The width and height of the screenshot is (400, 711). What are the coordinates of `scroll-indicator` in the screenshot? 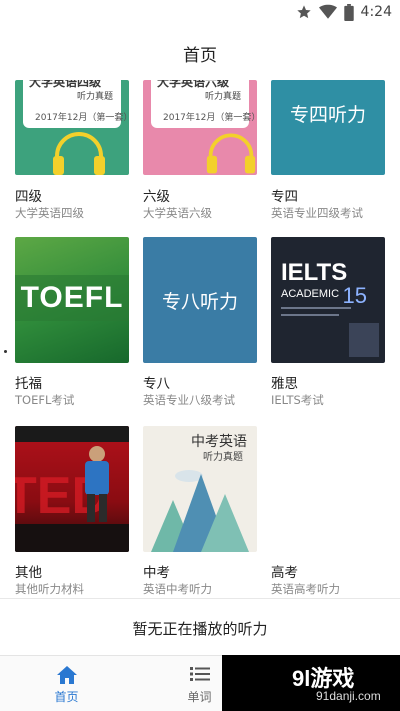 It's located at (5, 351).